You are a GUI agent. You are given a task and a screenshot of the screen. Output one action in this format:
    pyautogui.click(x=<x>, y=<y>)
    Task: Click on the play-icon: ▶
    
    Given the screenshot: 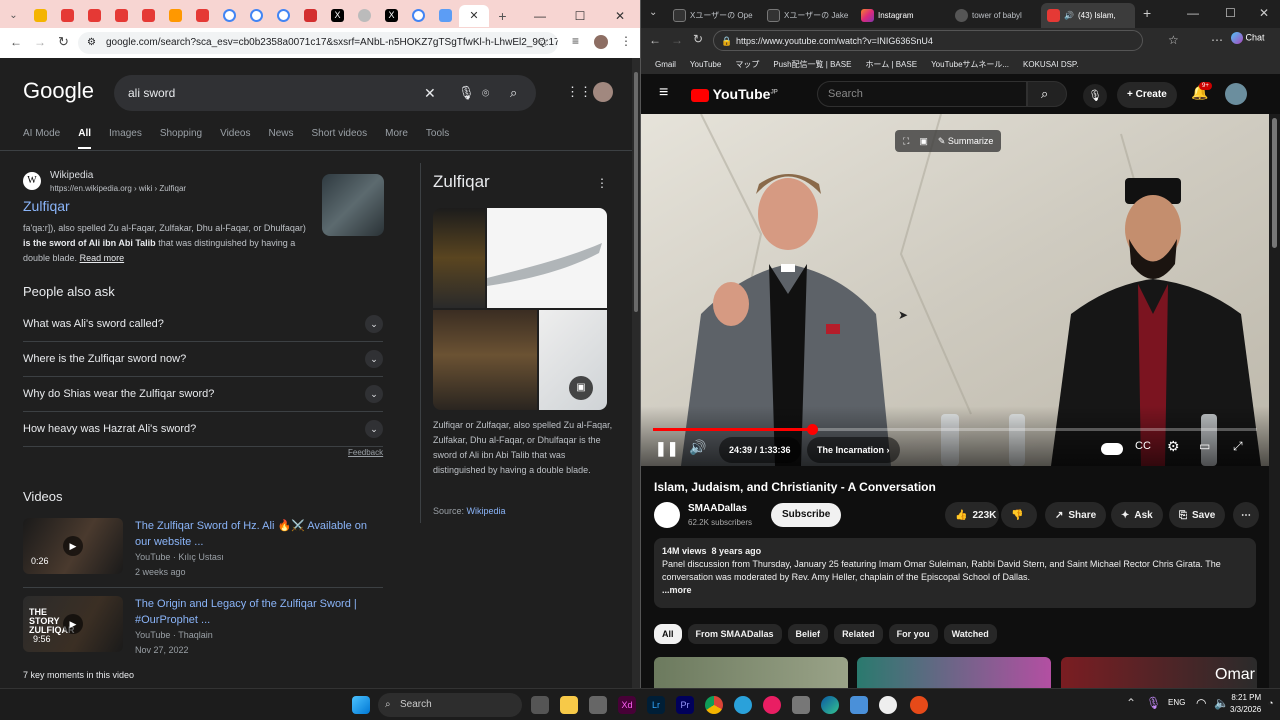 What is the action you would take?
    pyautogui.click(x=73, y=624)
    